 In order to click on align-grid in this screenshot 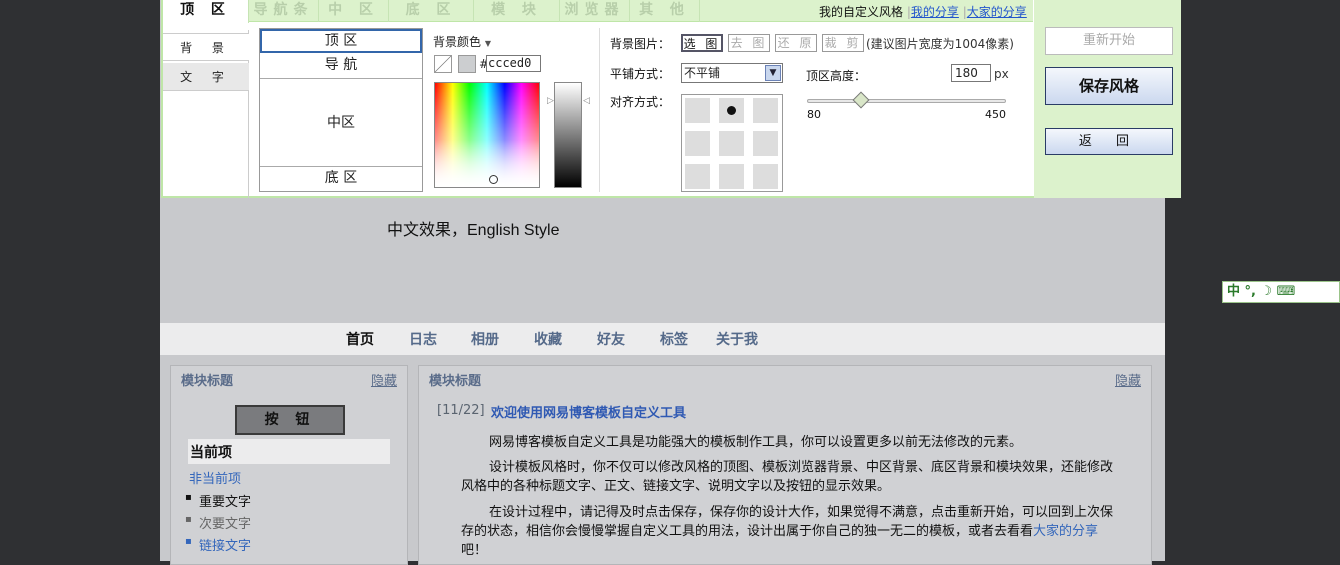, I will do `click(732, 143)`.